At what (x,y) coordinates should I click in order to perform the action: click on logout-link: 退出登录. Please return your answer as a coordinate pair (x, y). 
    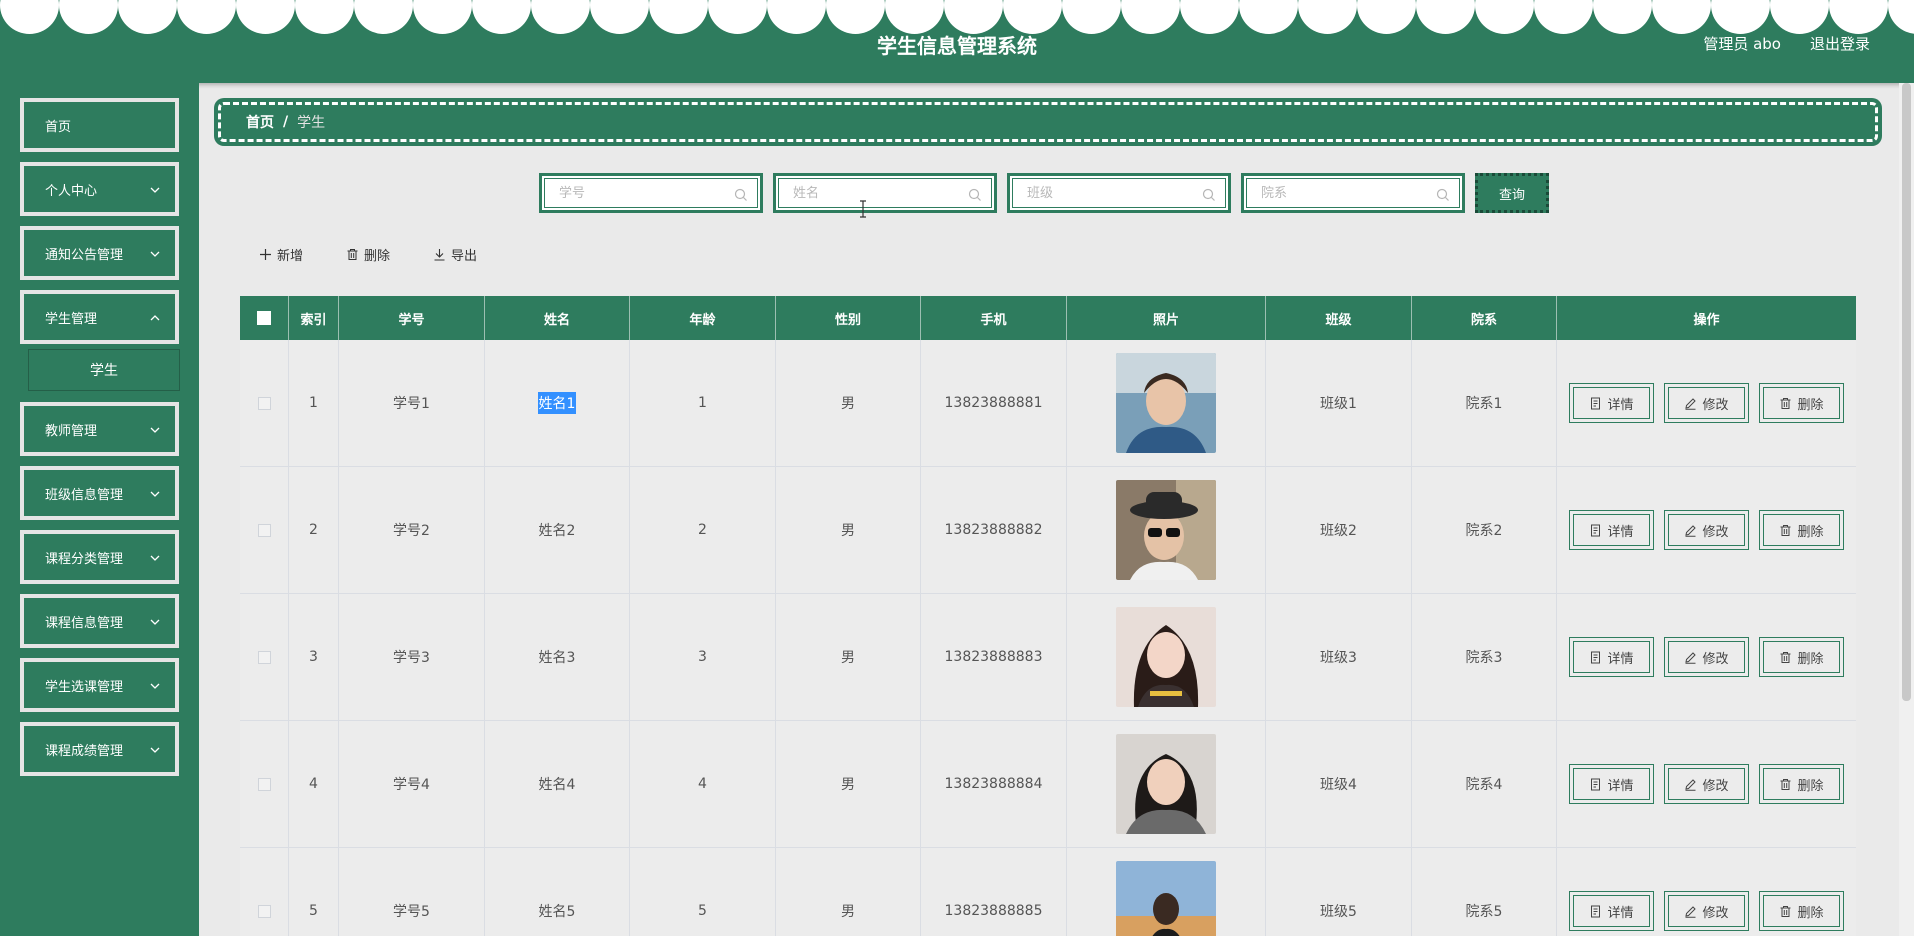
    Looking at the image, I should click on (1840, 43).